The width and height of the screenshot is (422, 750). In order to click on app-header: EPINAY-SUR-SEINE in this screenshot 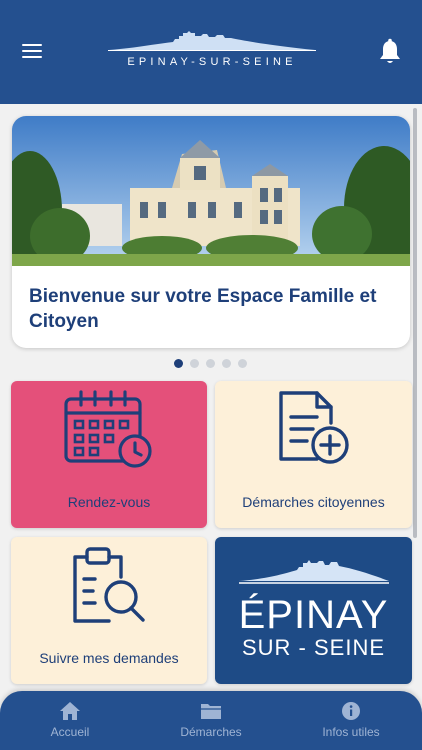, I will do `click(211, 52)`.